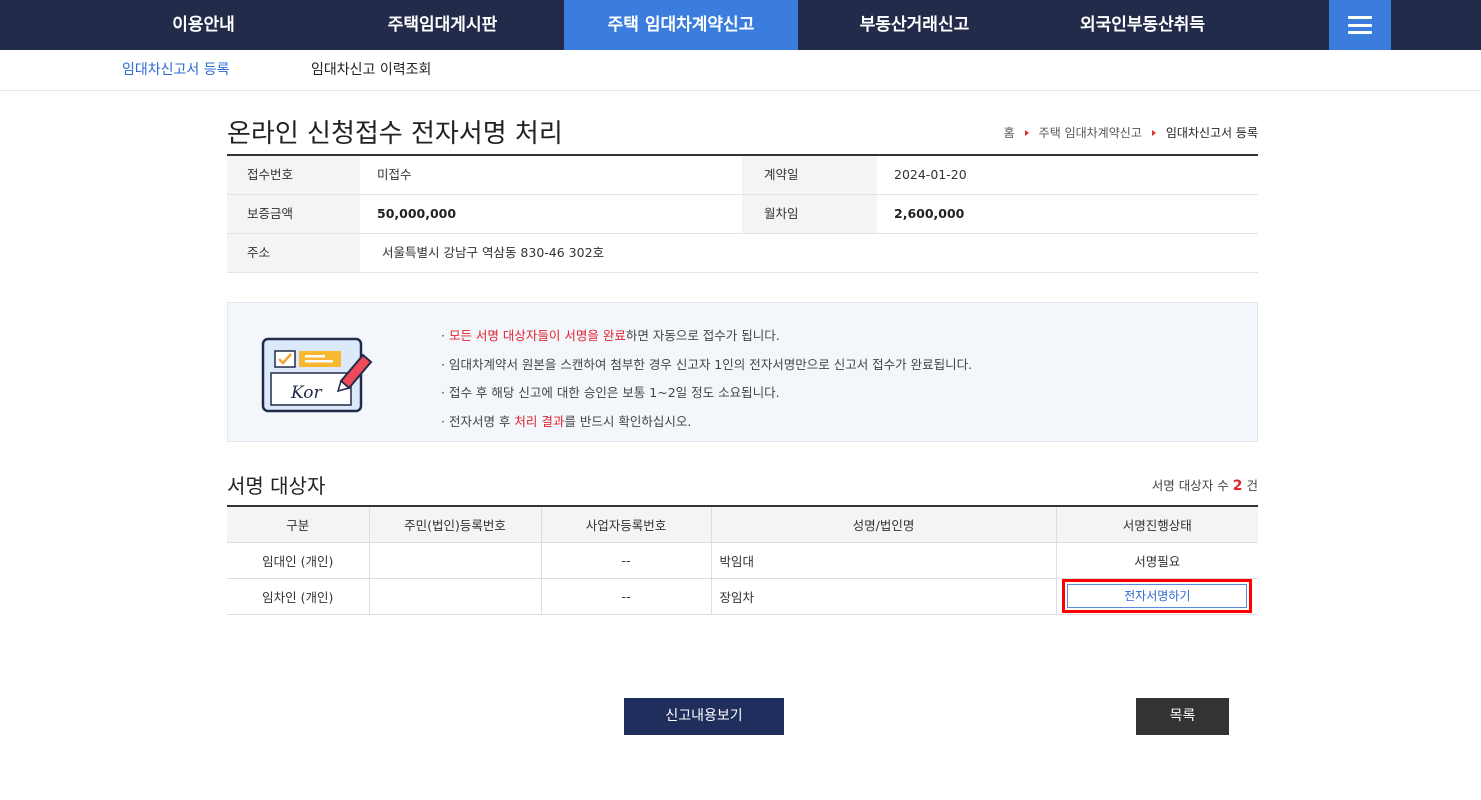 This screenshot has width=1481, height=800. What do you see at coordinates (809, 175) in the screenshot?
I see `contract-date-label: 계약일` at bounding box center [809, 175].